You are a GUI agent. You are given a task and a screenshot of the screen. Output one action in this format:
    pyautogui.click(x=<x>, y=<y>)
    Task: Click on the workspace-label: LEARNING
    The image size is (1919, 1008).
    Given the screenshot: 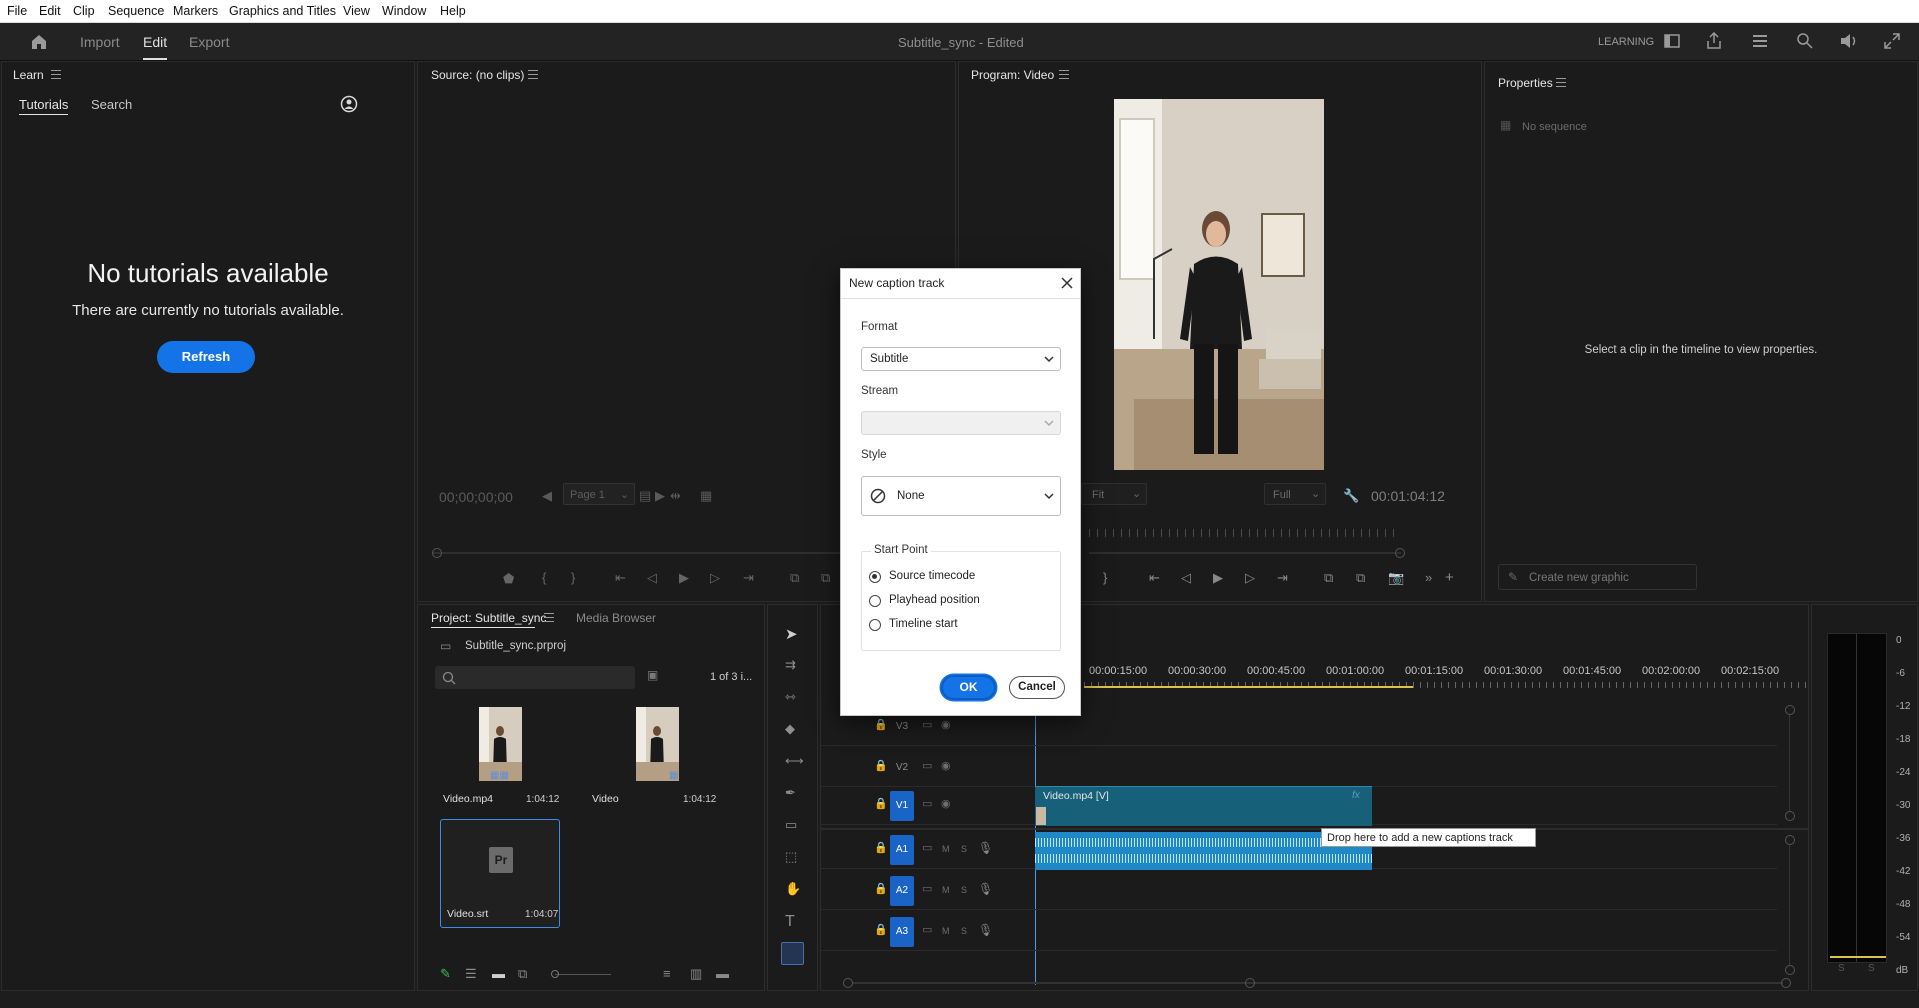 What is the action you would take?
    pyautogui.click(x=1626, y=42)
    